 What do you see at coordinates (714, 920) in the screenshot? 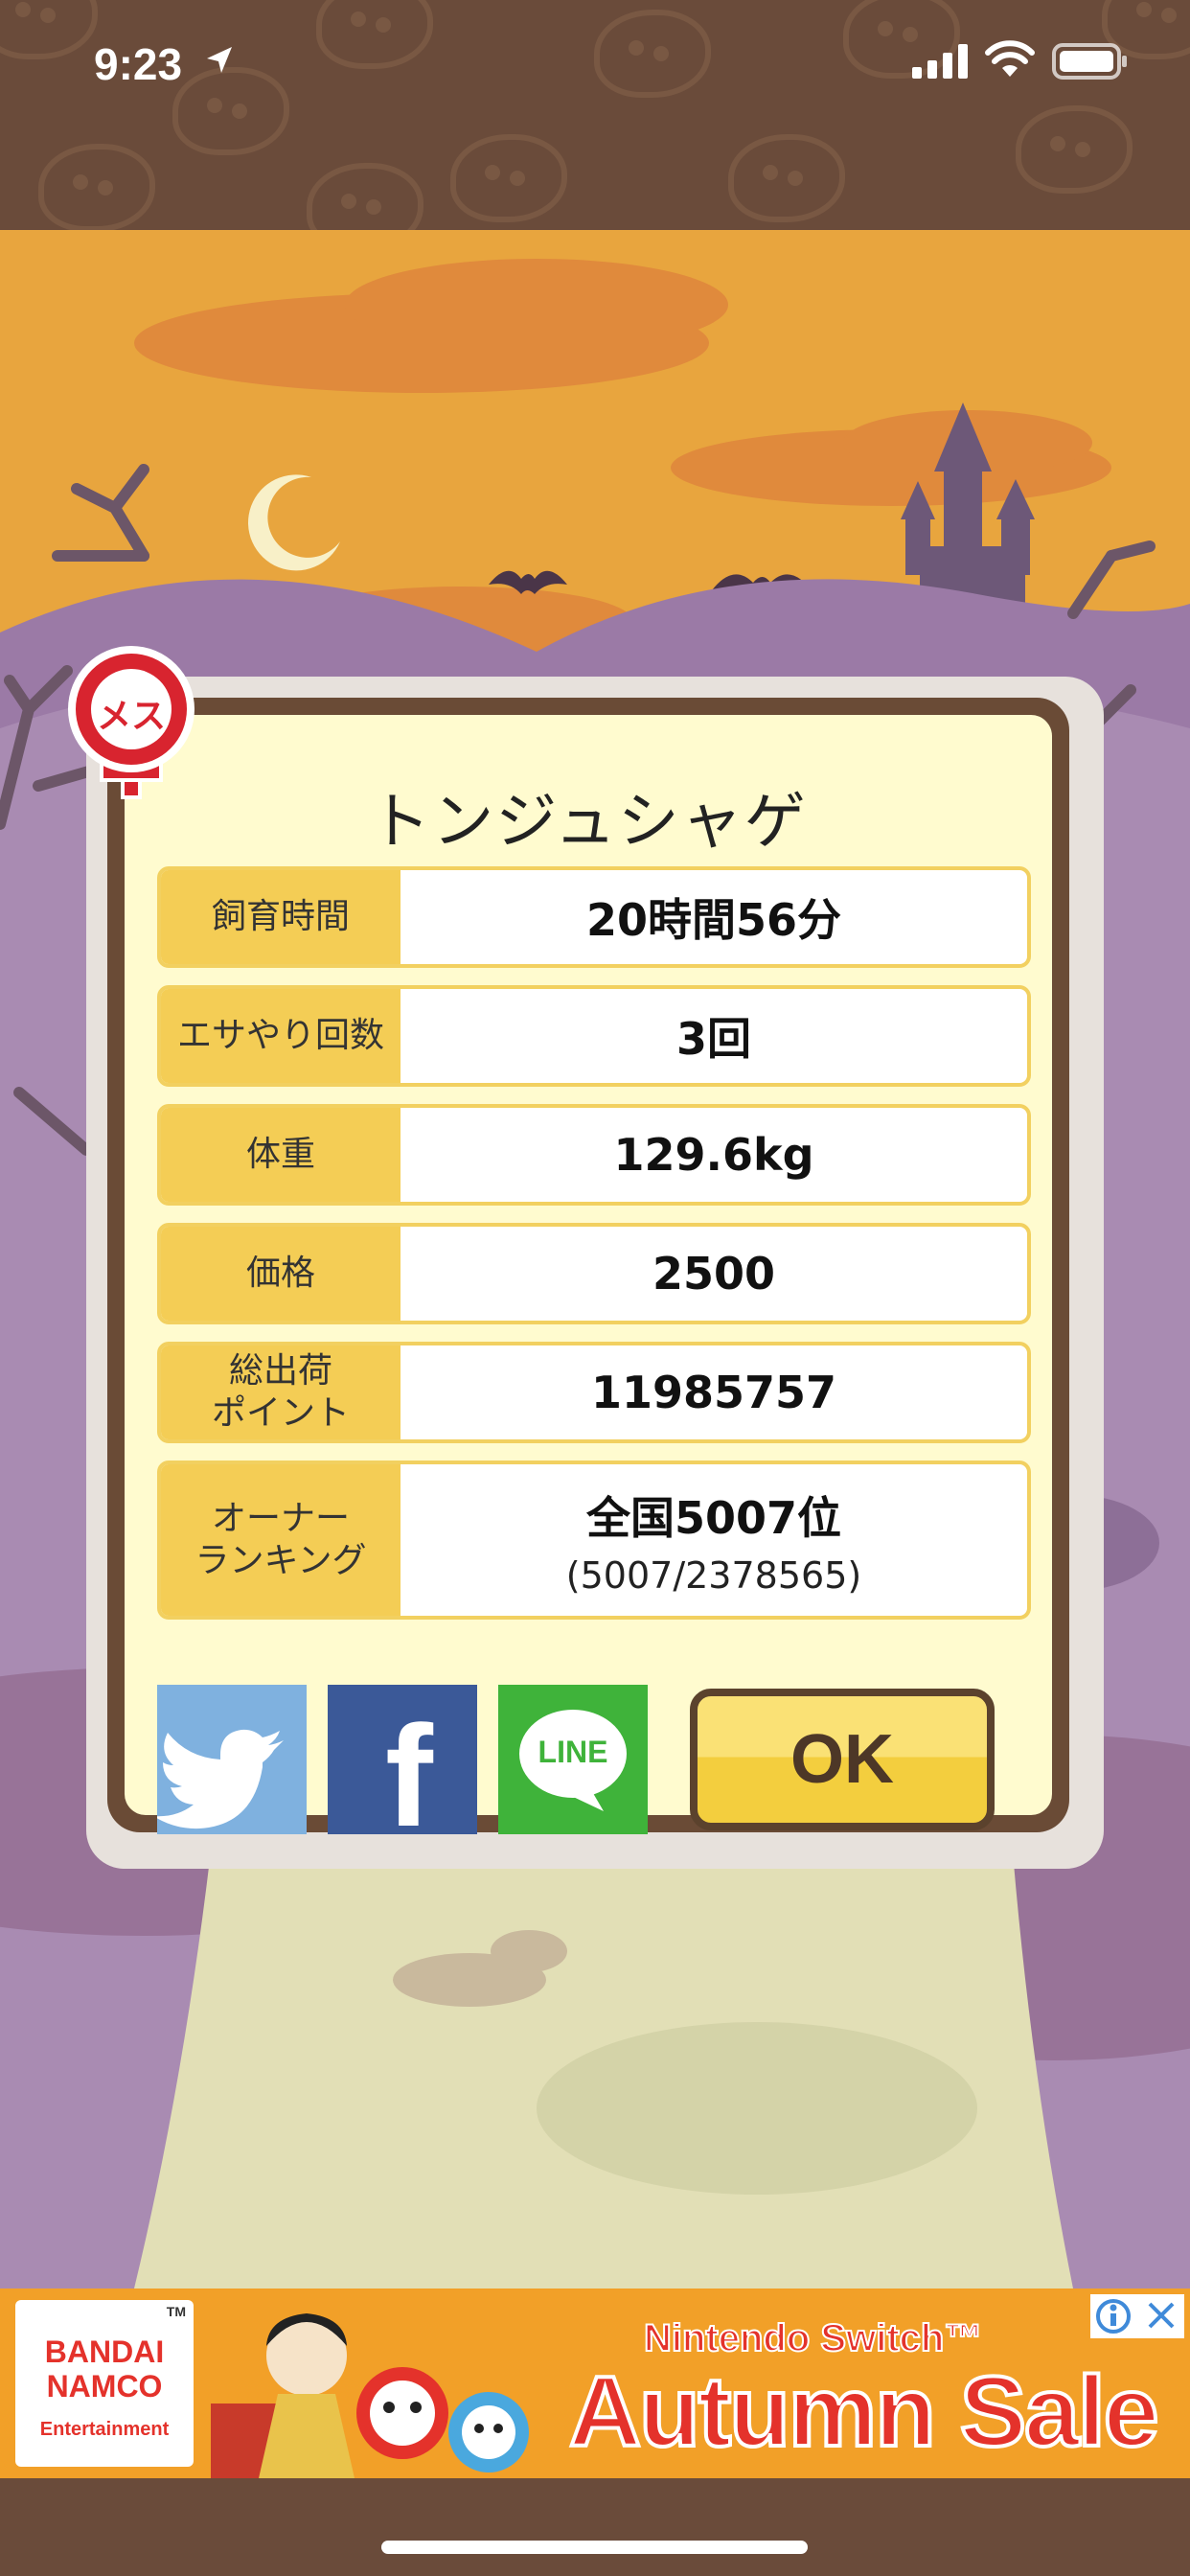
I see `stat-value: 20時間56分` at bounding box center [714, 920].